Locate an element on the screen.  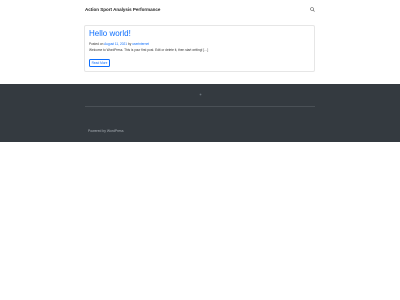
search-button is located at coordinates (312, 9).